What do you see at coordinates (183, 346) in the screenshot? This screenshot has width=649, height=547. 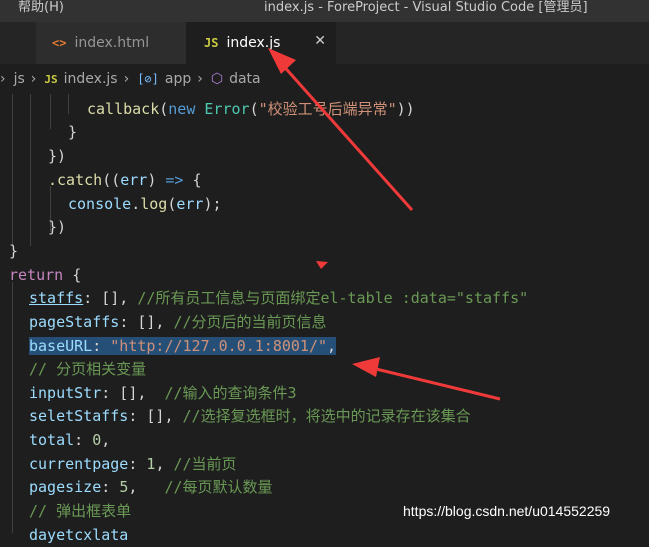 I see `code-line-selected: baseURL: "http://127.0.0.1:8001/",` at bounding box center [183, 346].